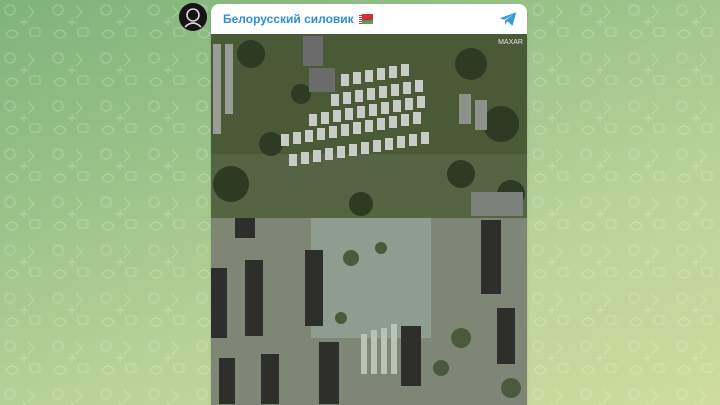 This screenshot has width=720, height=405. I want to click on post-header: Белорусский силовик, so click(369, 19).